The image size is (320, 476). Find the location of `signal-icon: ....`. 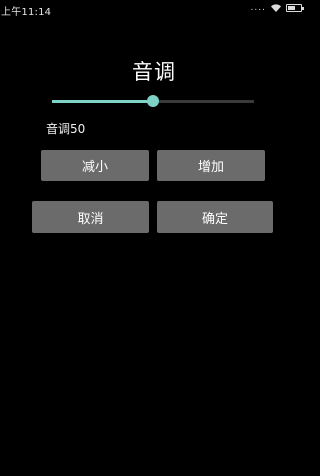

signal-icon: .... is located at coordinates (258, 8).